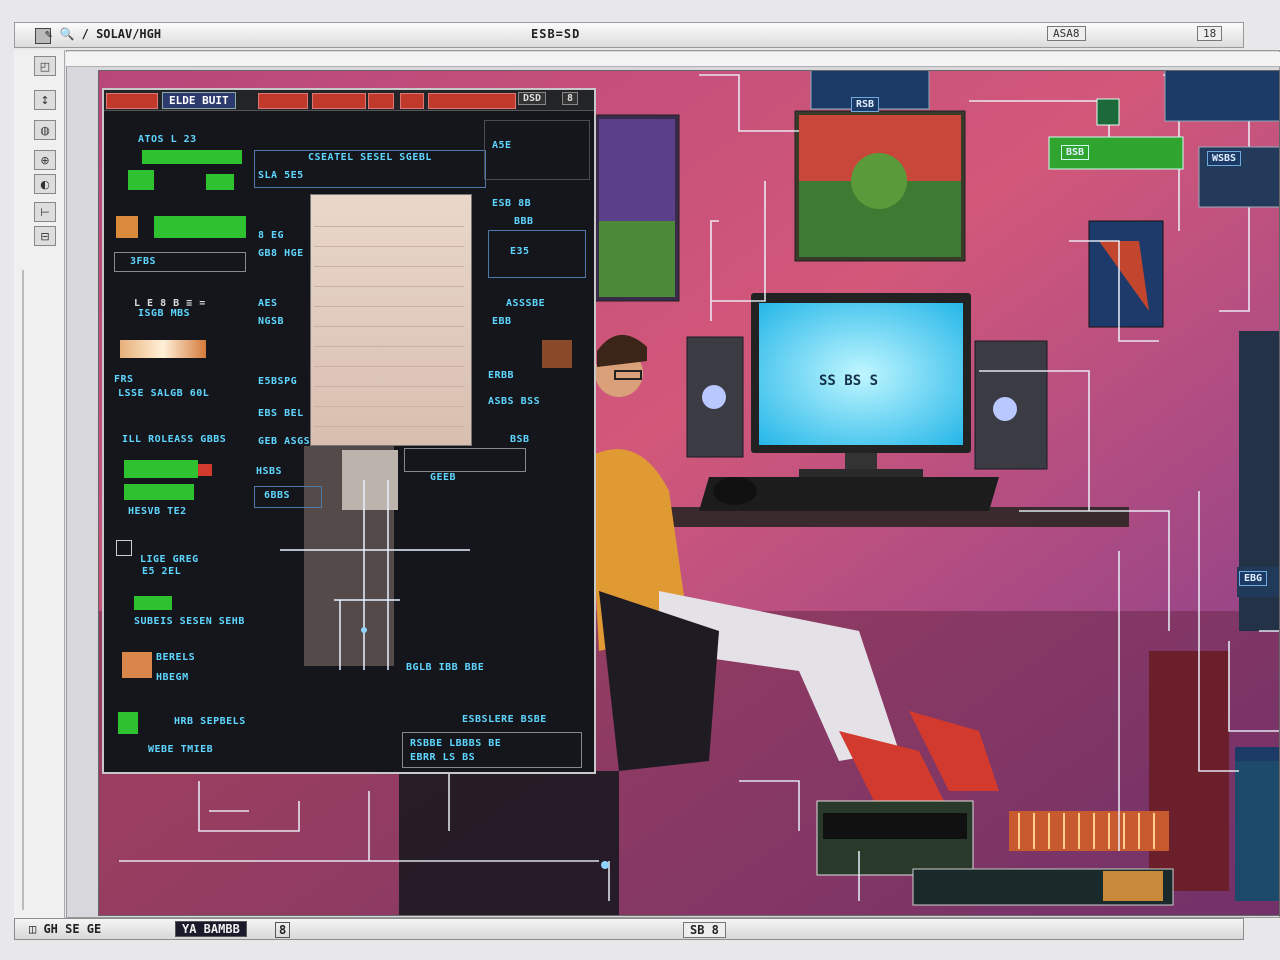 This screenshot has height=960, width=1280. Describe the element at coordinates (271, 321) in the screenshot. I see `mid-label: NGSB` at that location.